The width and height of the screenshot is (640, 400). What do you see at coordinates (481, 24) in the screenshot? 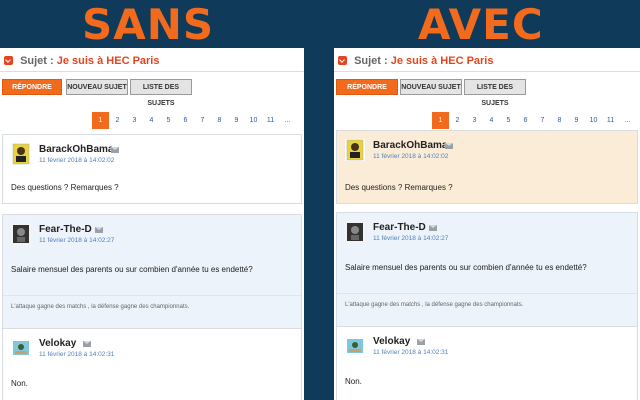
I see `heading-avec: AVEC` at bounding box center [481, 24].